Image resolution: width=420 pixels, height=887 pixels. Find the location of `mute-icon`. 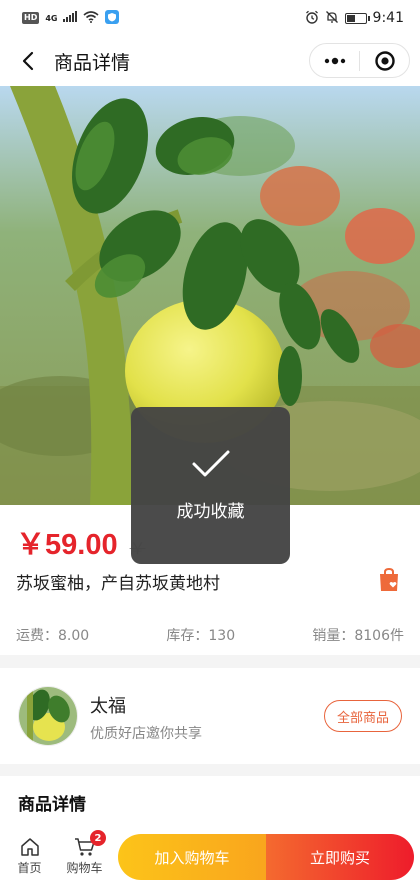

mute-icon is located at coordinates (332, 18).